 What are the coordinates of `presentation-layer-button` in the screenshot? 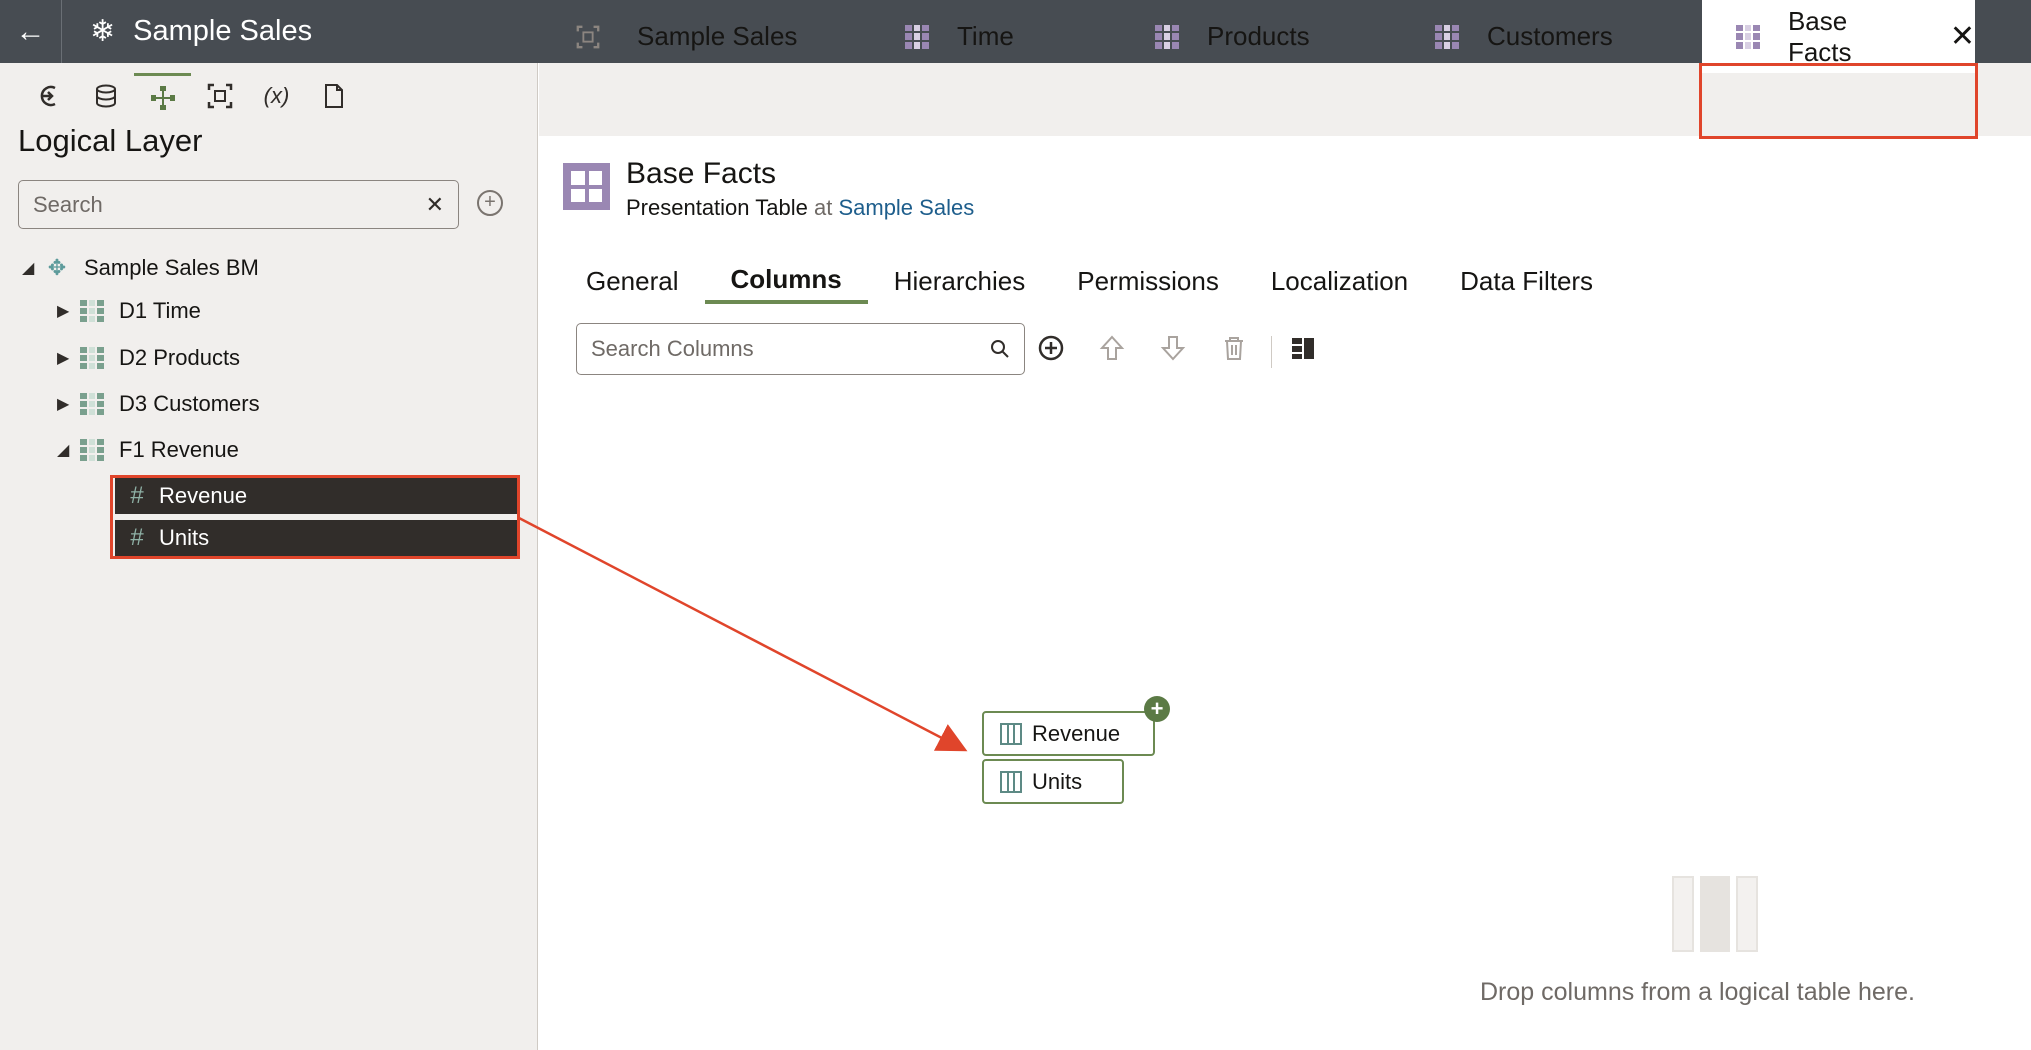 It's located at (219, 96).